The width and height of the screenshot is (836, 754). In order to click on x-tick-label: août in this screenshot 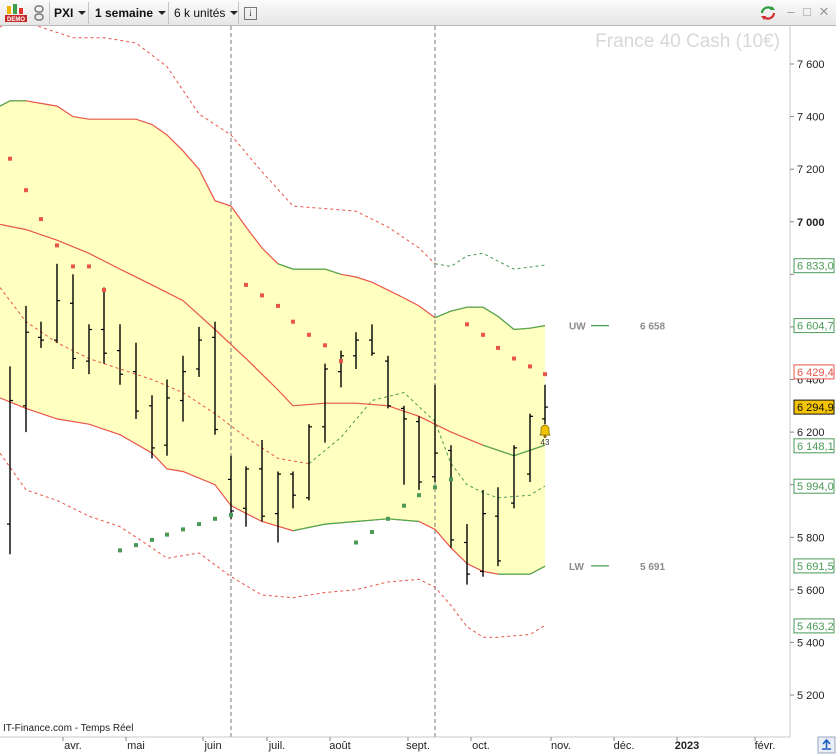, I will do `click(339, 746)`.